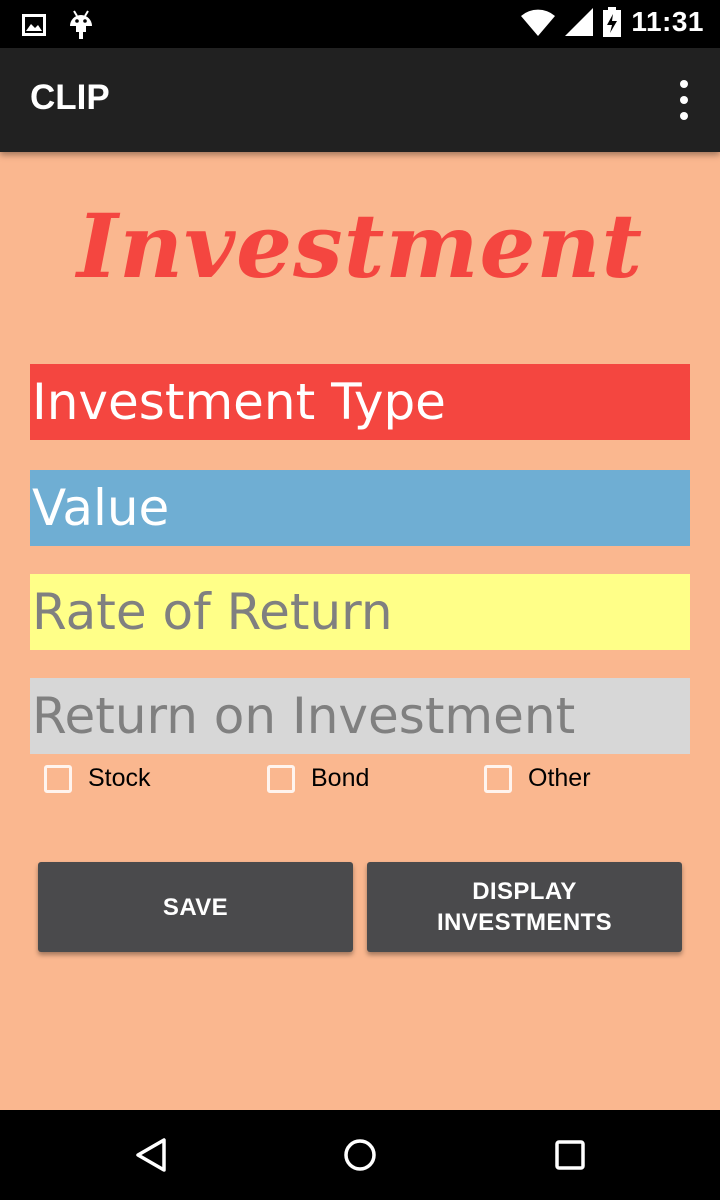  I want to click on display-investments-button-label: DISPLAY INVESTMENTS, so click(524, 907).